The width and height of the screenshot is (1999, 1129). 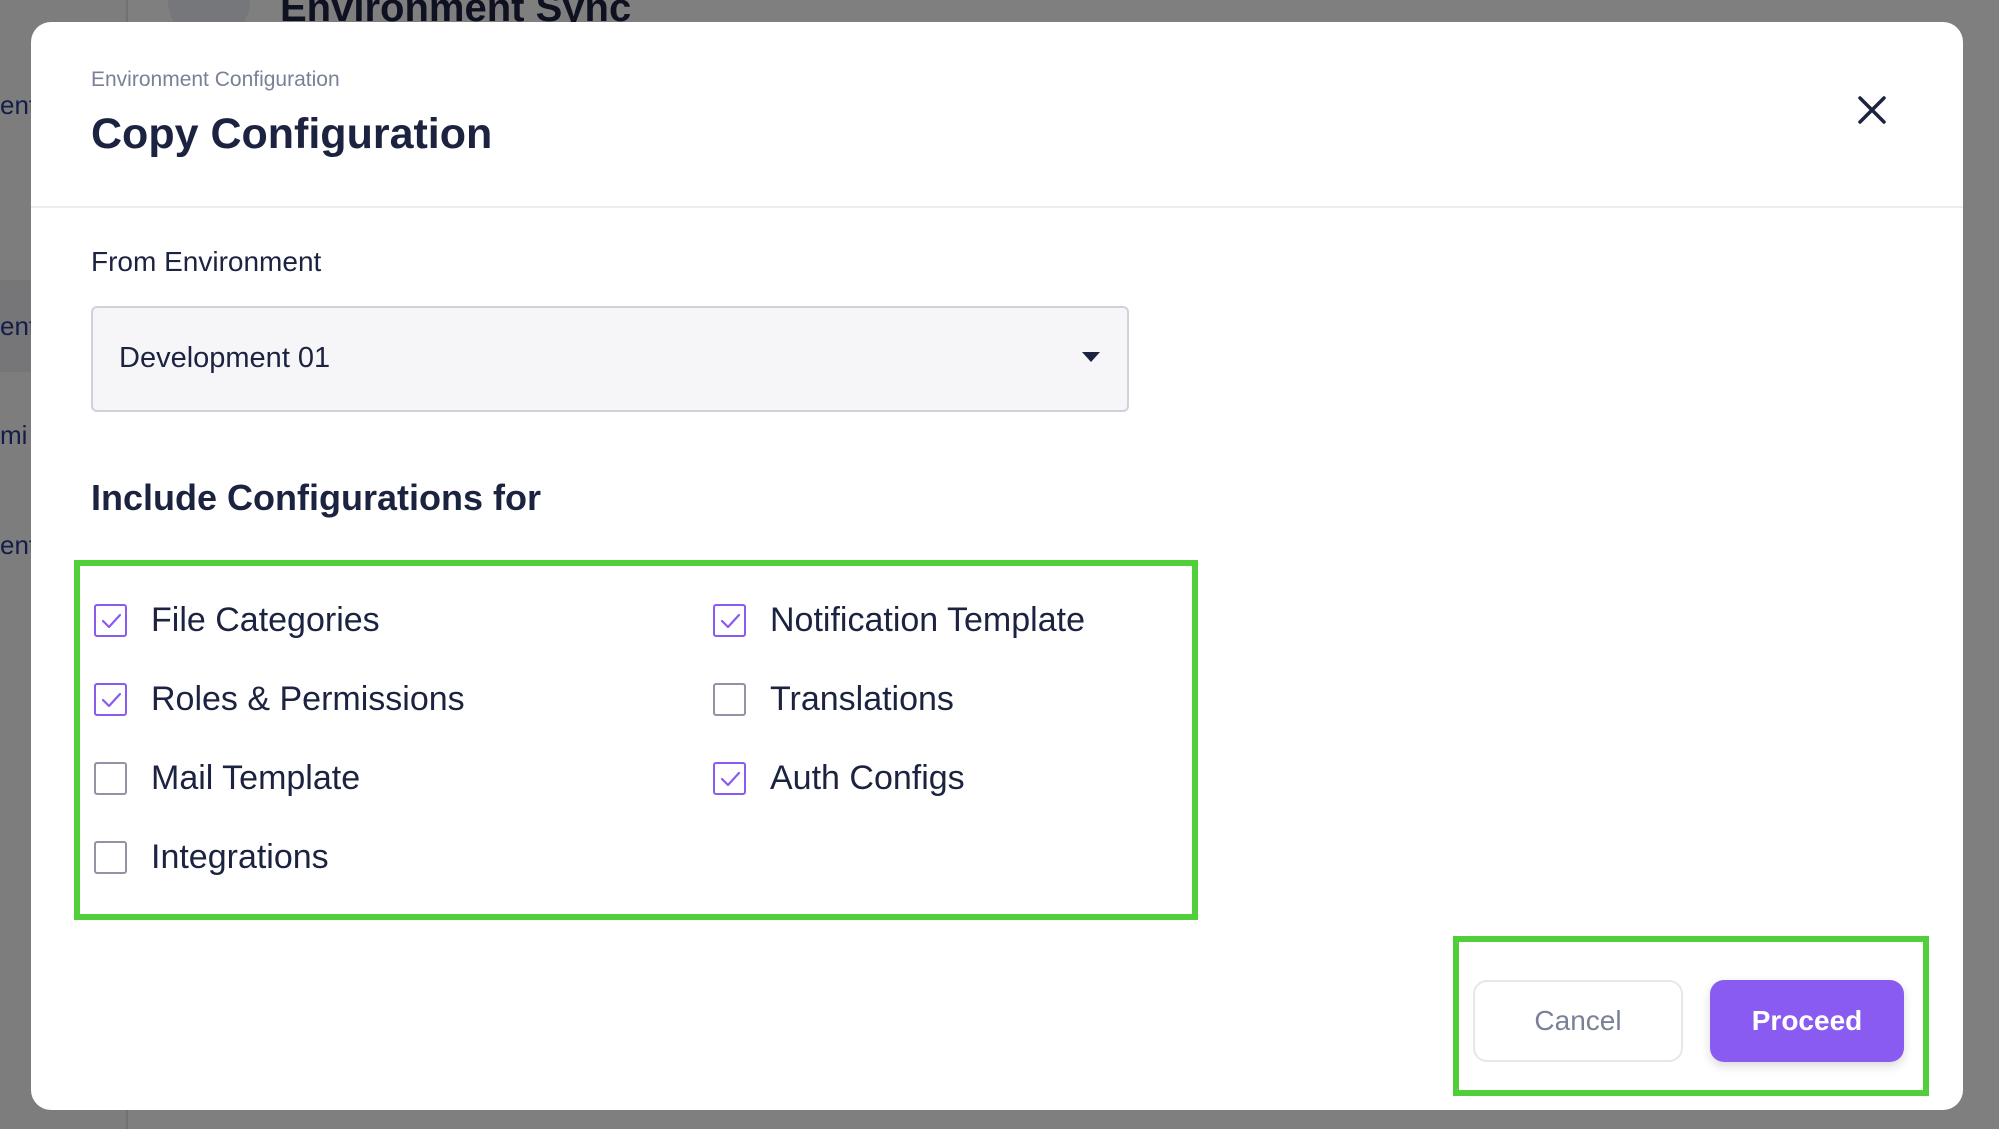 What do you see at coordinates (265, 620) in the screenshot?
I see `option-label: File Categories` at bounding box center [265, 620].